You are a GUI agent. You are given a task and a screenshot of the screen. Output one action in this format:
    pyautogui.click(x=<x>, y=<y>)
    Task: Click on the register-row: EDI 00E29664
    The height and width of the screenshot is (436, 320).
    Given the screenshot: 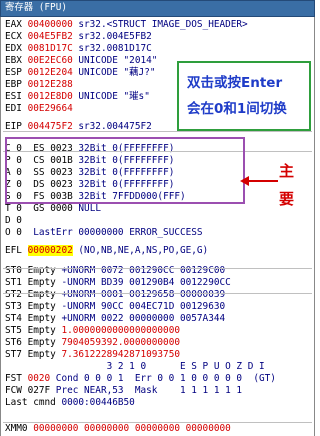 What is the action you would take?
    pyautogui.click(x=41, y=109)
    